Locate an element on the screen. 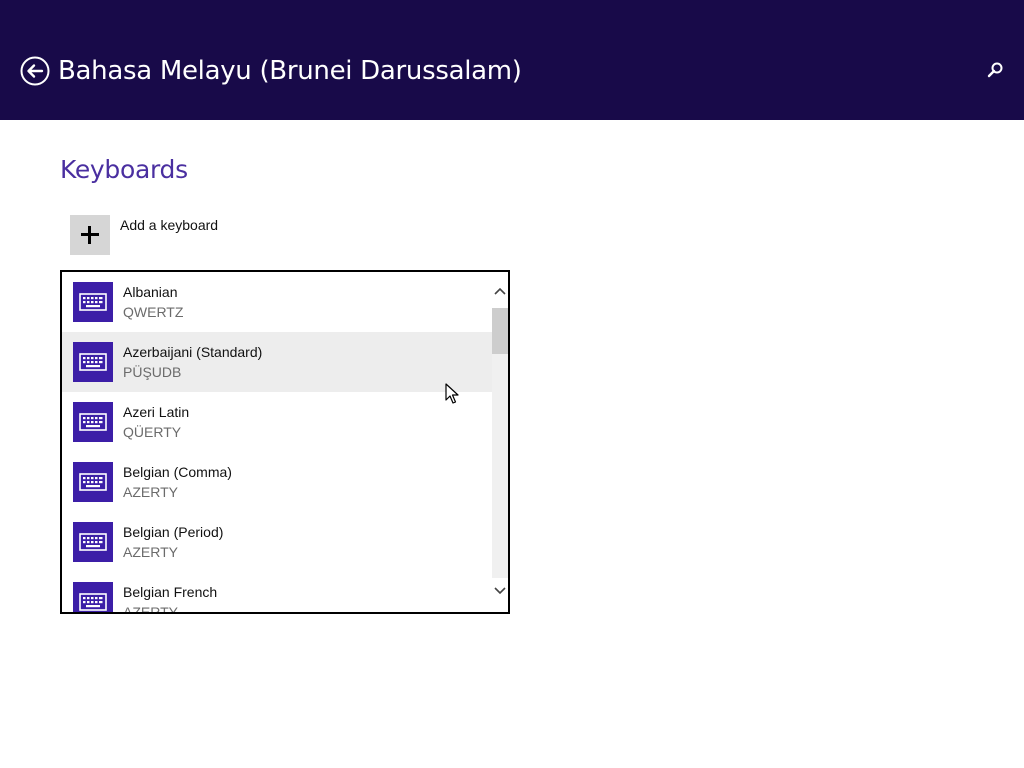 The image size is (1024, 768). keyboard-name: Albanian is located at coordinates (150, 292).